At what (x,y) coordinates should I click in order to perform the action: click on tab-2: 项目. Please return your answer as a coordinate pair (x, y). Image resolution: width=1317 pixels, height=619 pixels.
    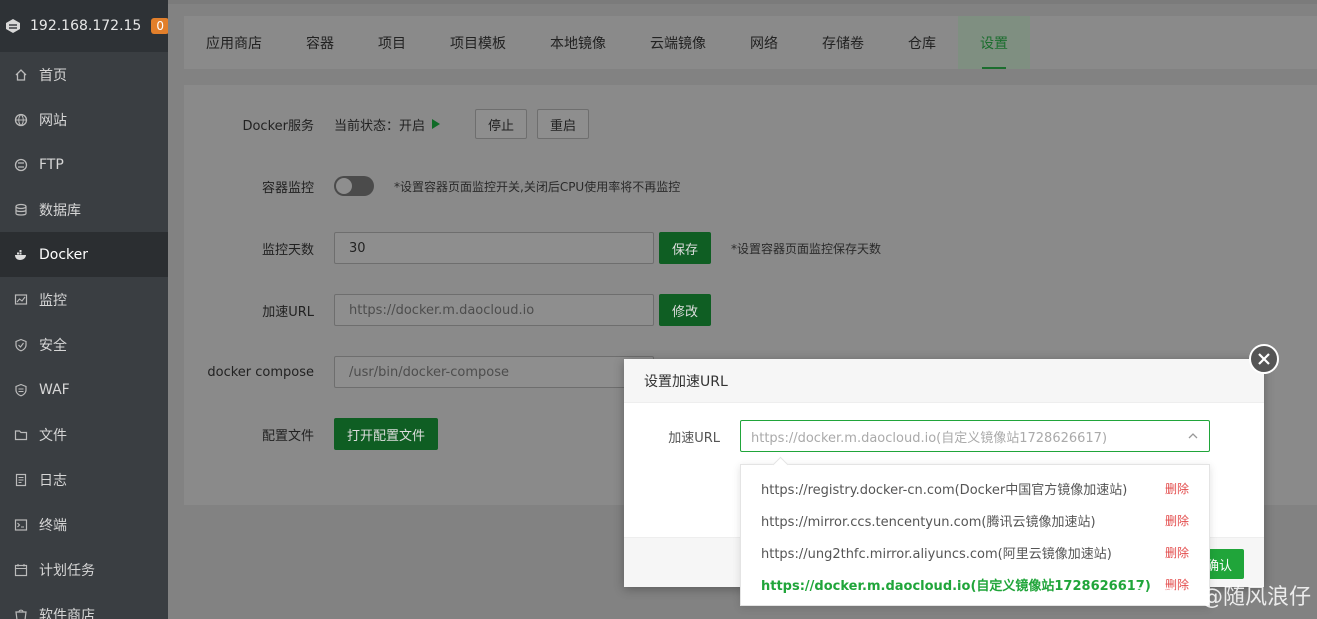
    Looking at the image, I should click on (392, 42).